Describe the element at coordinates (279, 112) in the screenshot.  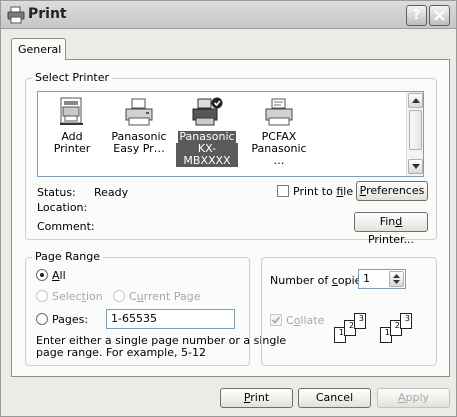
I see `fax-printer-icon` at that location.